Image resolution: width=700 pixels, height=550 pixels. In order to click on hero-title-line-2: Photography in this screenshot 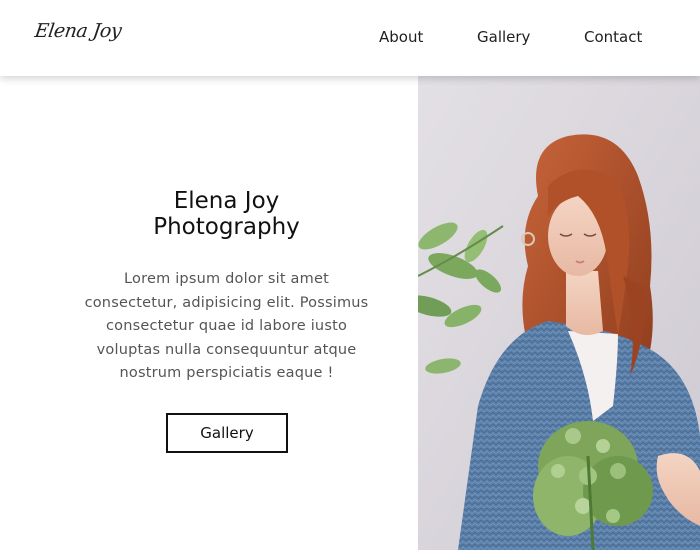, I will do `click(226, 227)`.